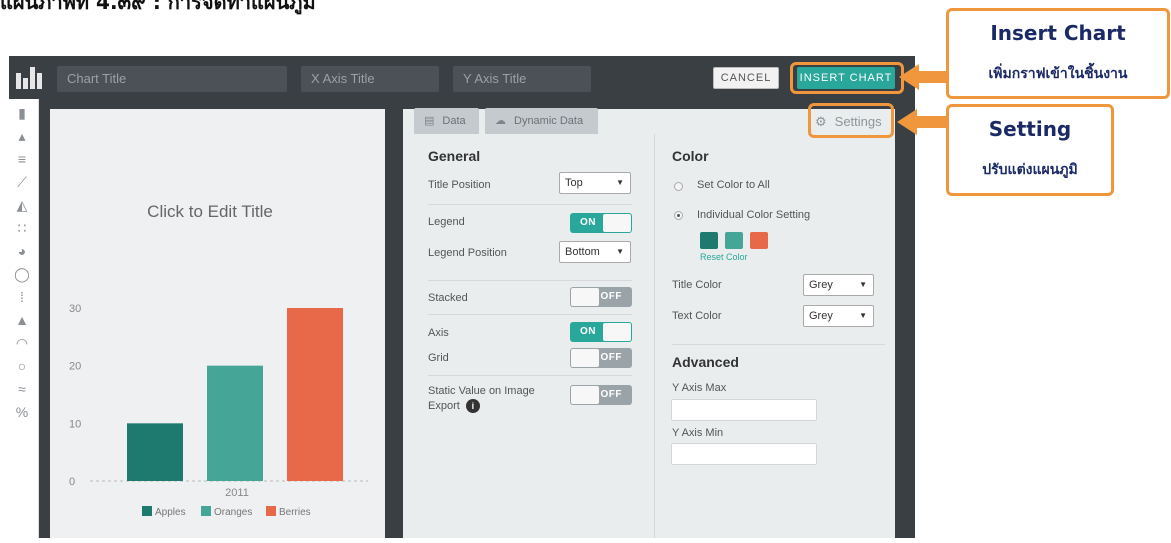  What do you see at coordinates (29, 78) in the screenshot?
I see `chart-logo-icon` at bounding box center [29, 78].